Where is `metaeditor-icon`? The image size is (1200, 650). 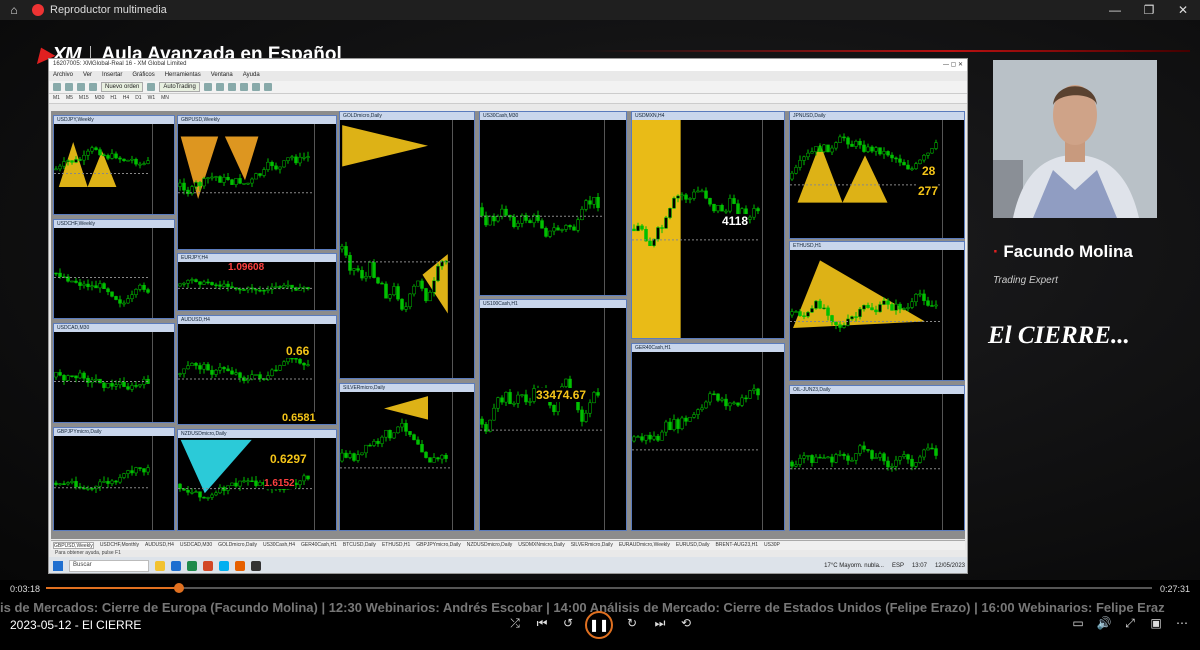
metaeditor-icon is located at coordinates (151, 87).